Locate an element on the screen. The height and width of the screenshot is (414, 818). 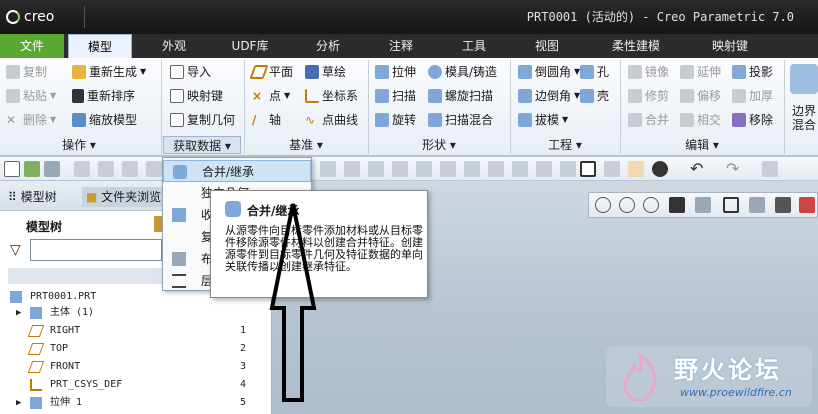
new-icon is located at coordinates (12, 169).